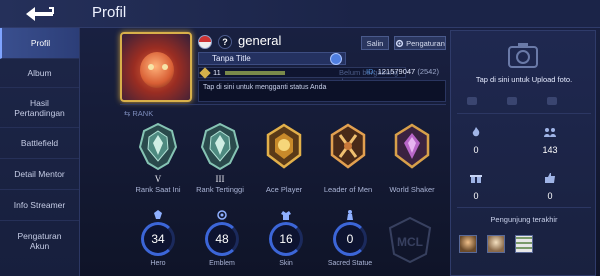 The width and height of the screenshot is (600, 276). Describe the element at coordinates (425, 43) in the screenshot. I see `settings-label: Pengaturan` at that location.